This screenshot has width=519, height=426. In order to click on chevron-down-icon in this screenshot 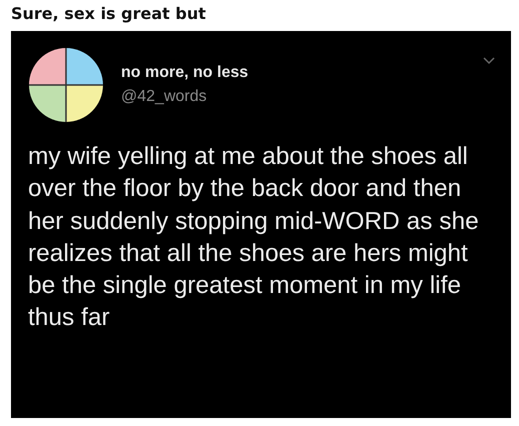, I will do `click(489, 61)`.